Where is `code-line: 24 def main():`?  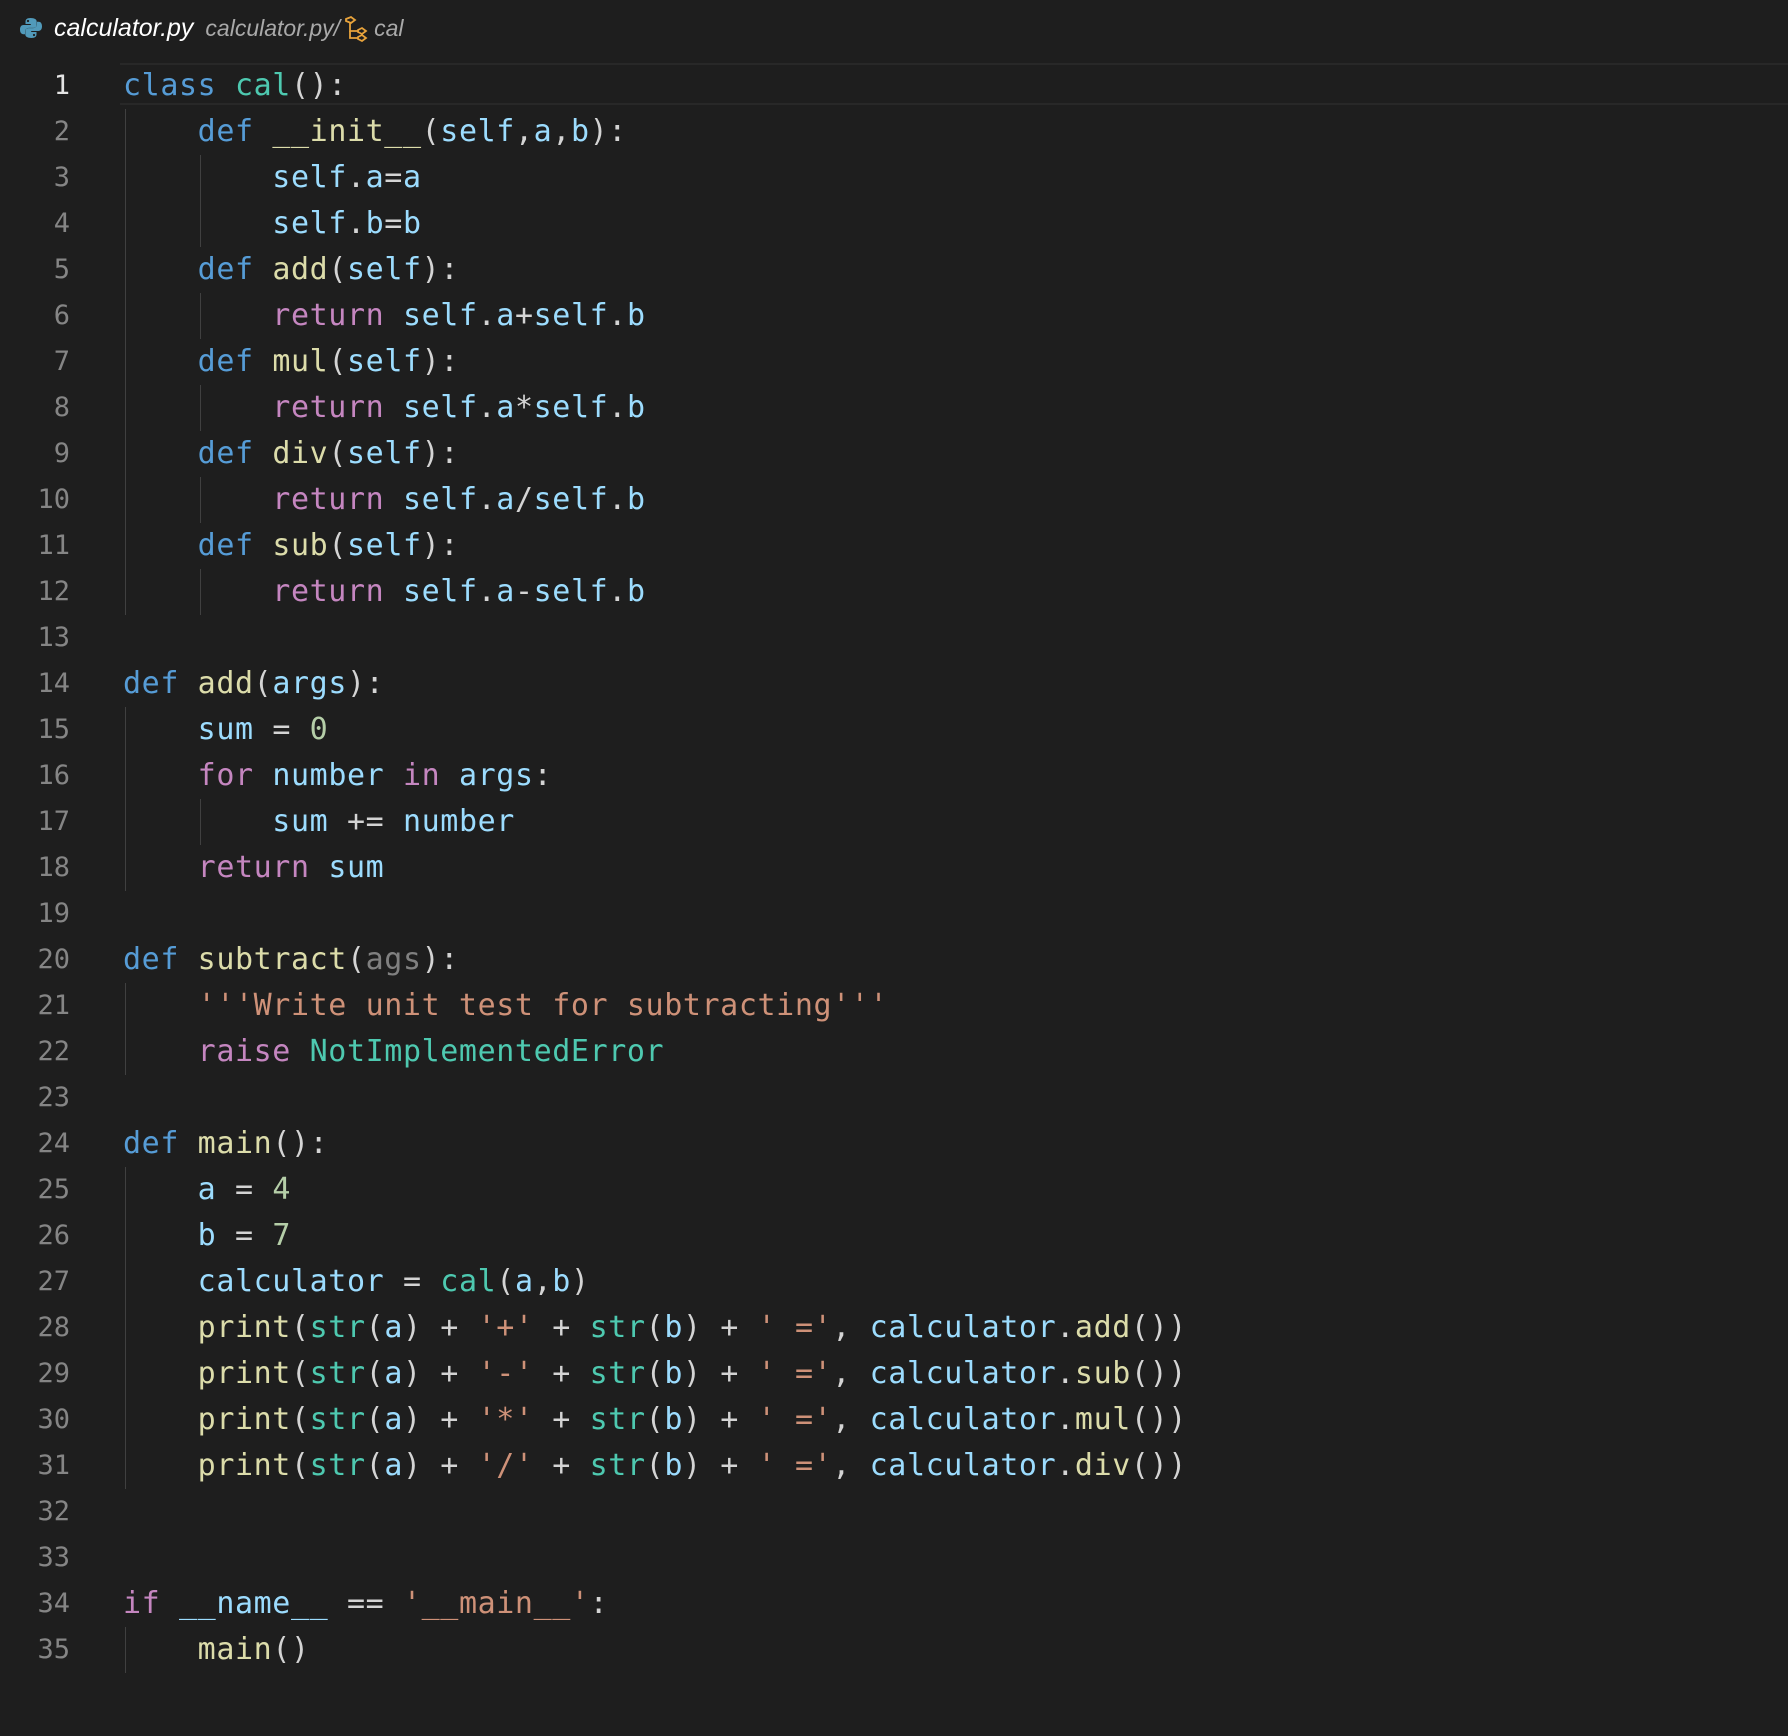 code-line: 24 def main(): is located at coordinates (894, 1144).